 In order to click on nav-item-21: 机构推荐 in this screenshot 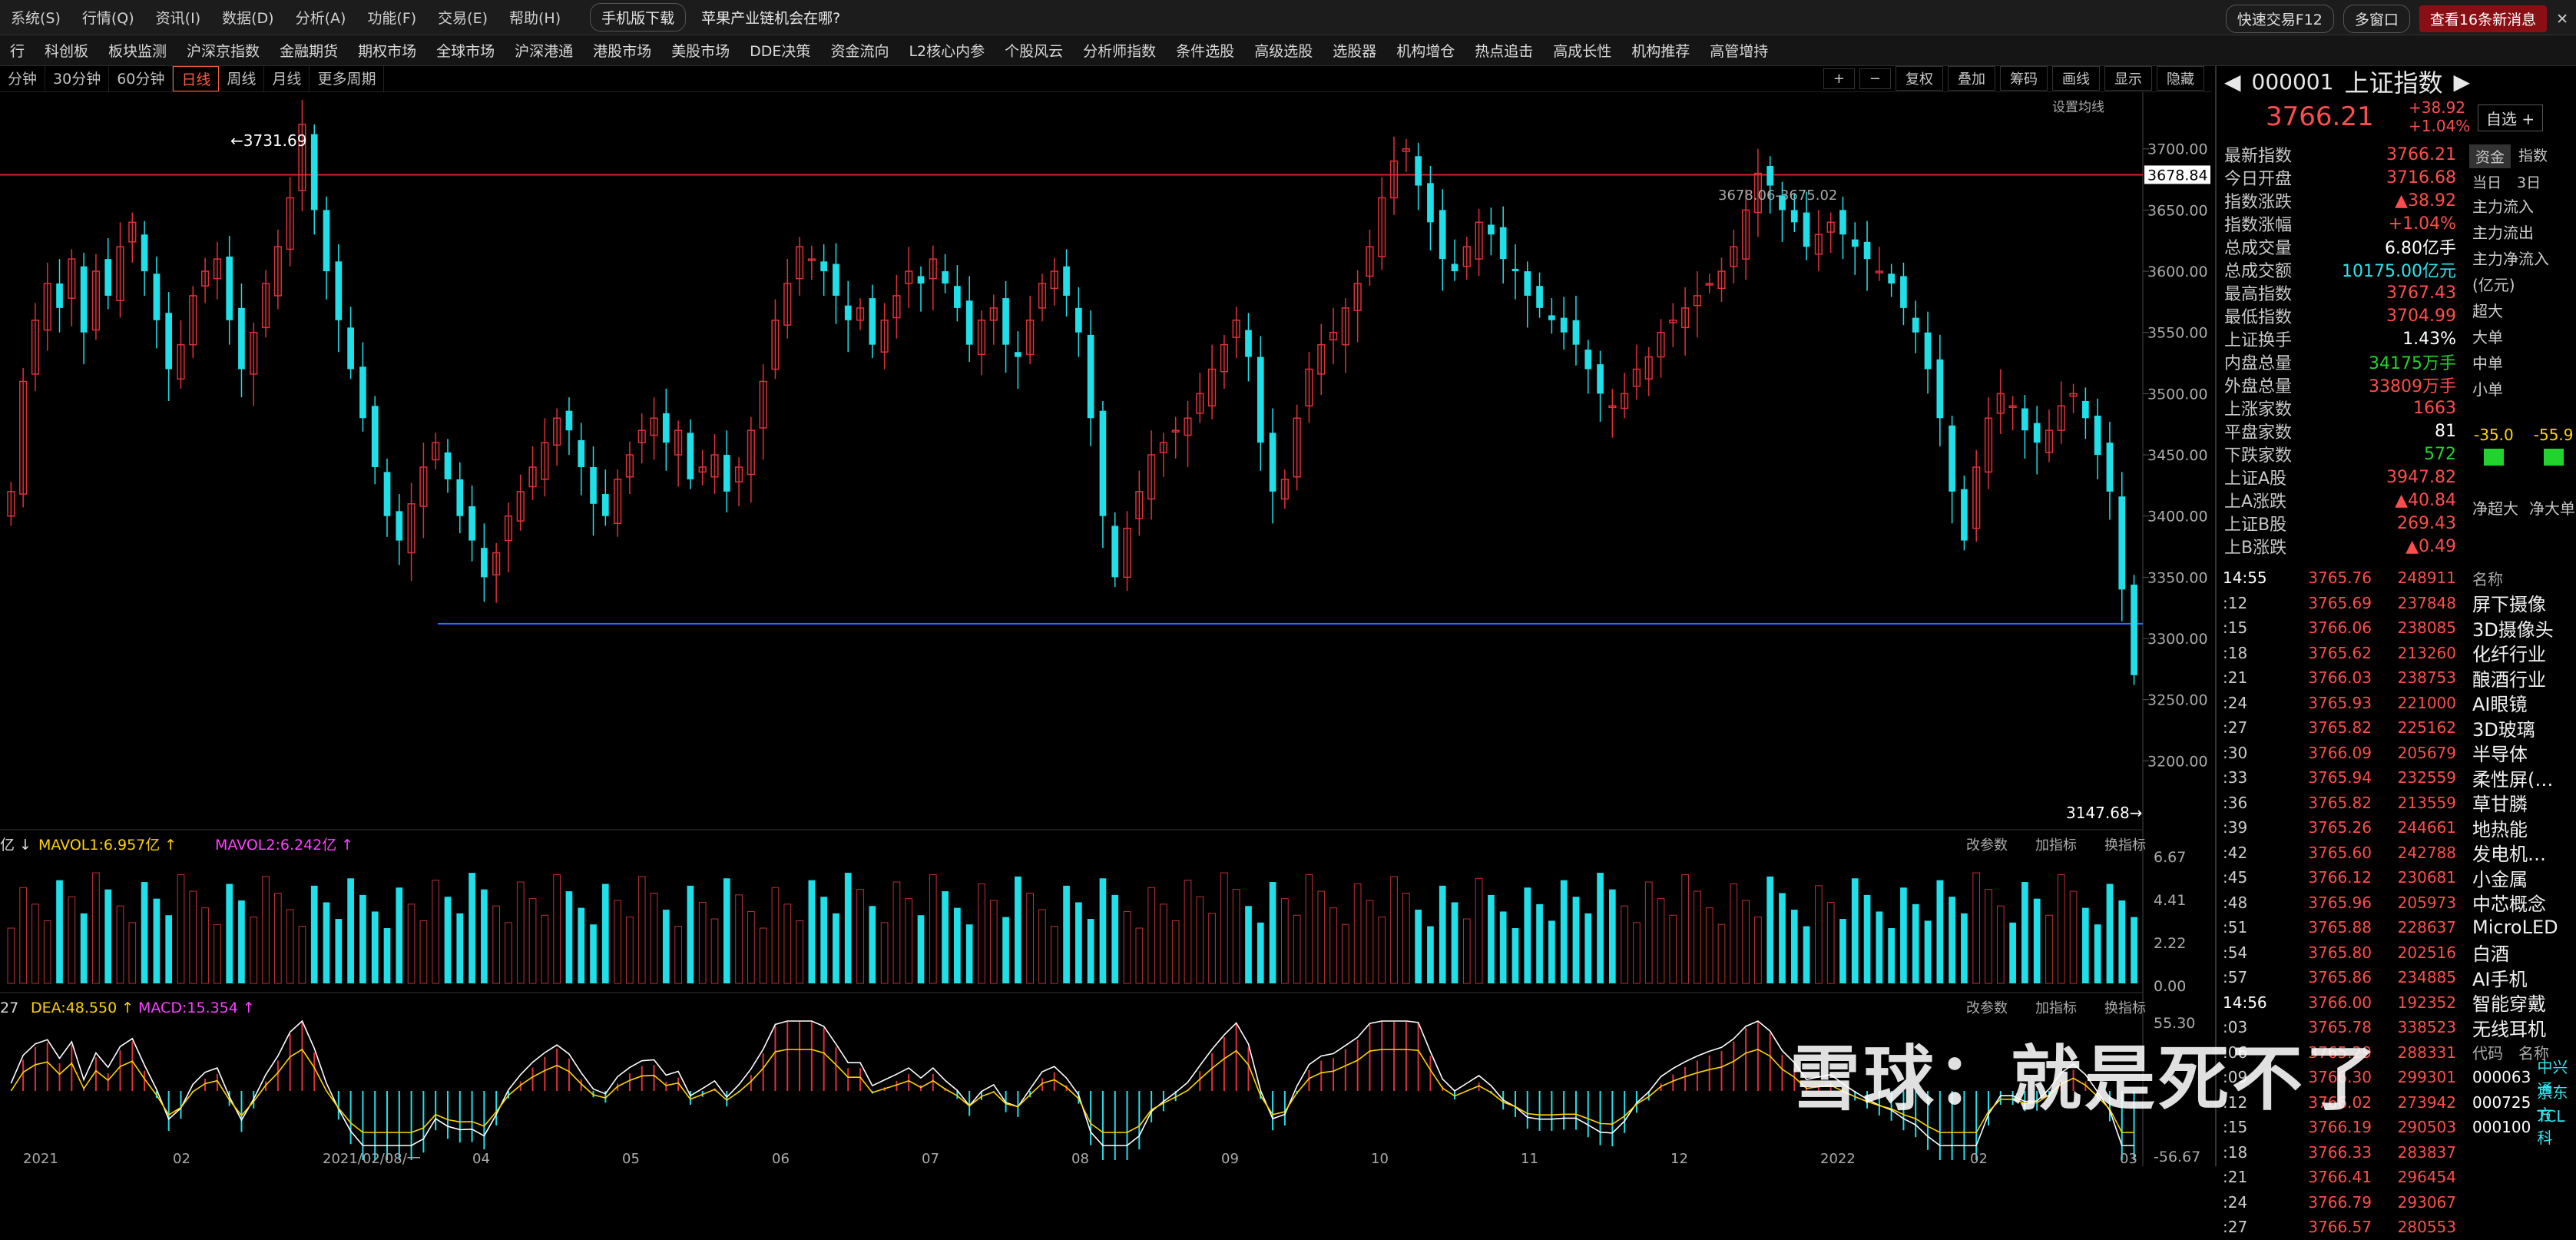, I will do `click(1661, 50)`.